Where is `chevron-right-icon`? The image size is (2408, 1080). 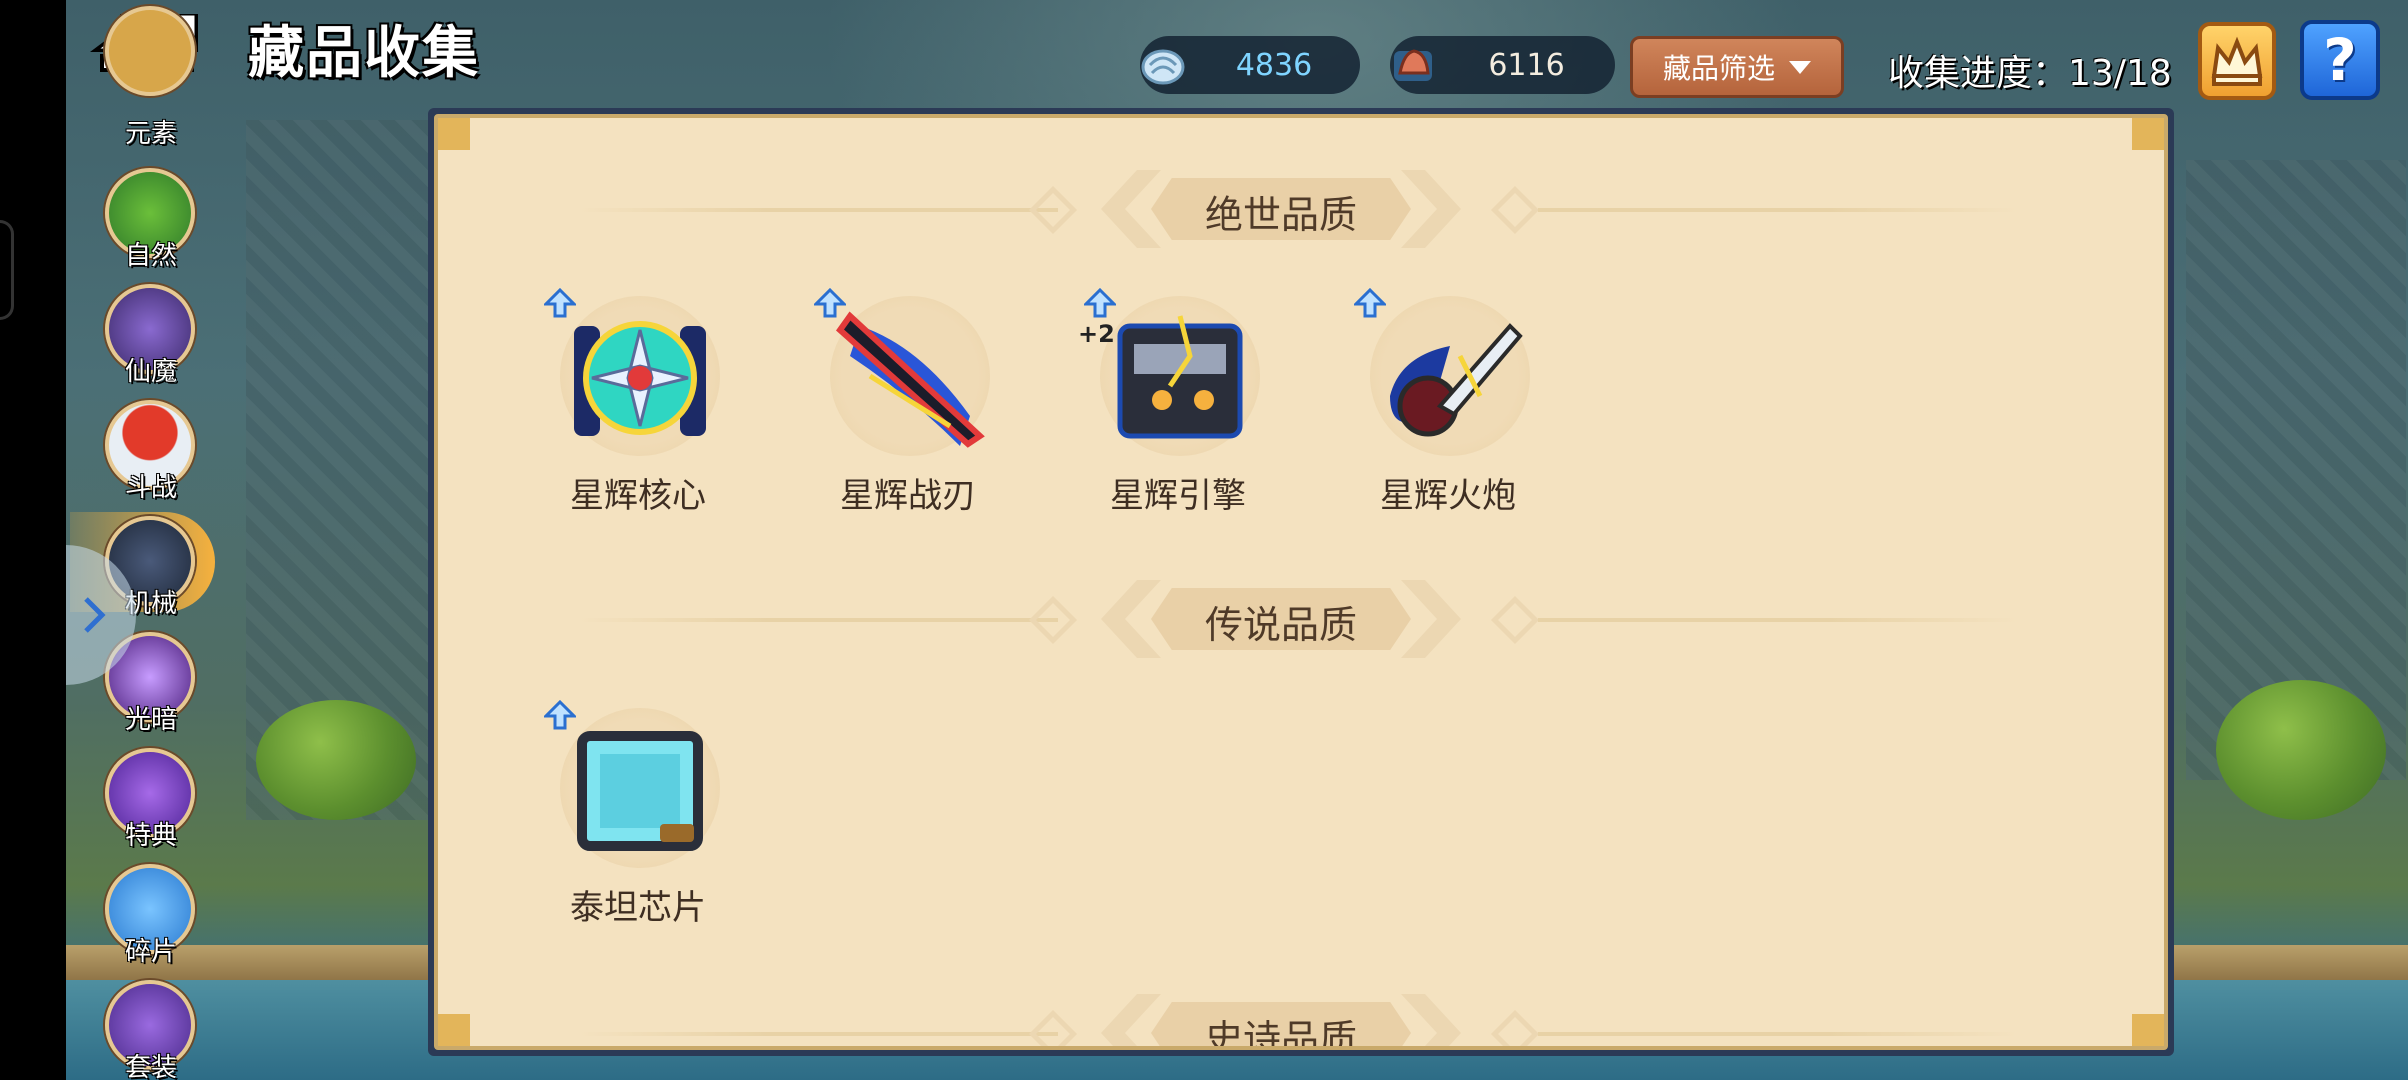
chevron-right-icon is located at coordinates (95, 615).